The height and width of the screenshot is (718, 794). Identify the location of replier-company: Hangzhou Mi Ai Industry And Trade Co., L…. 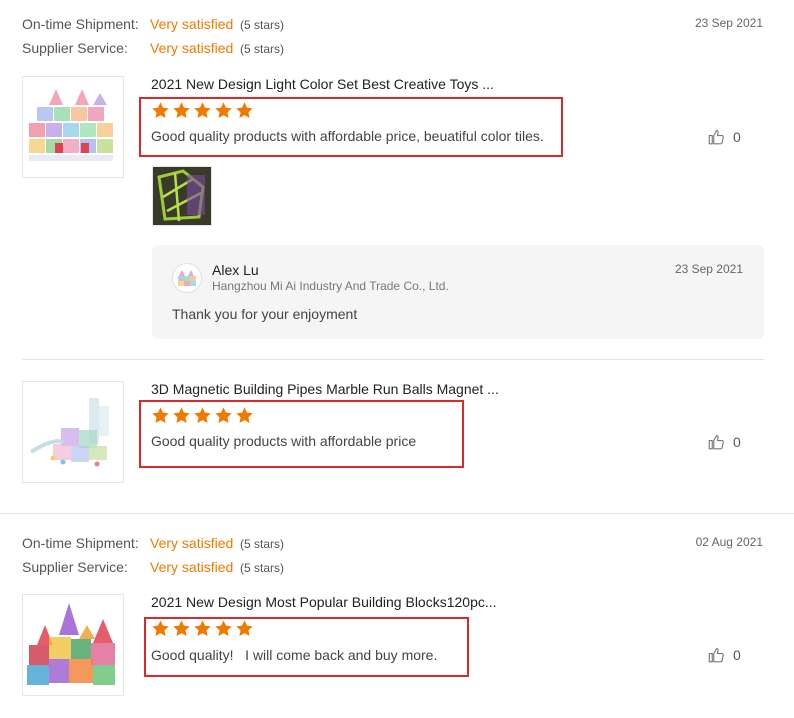
(330, 286).